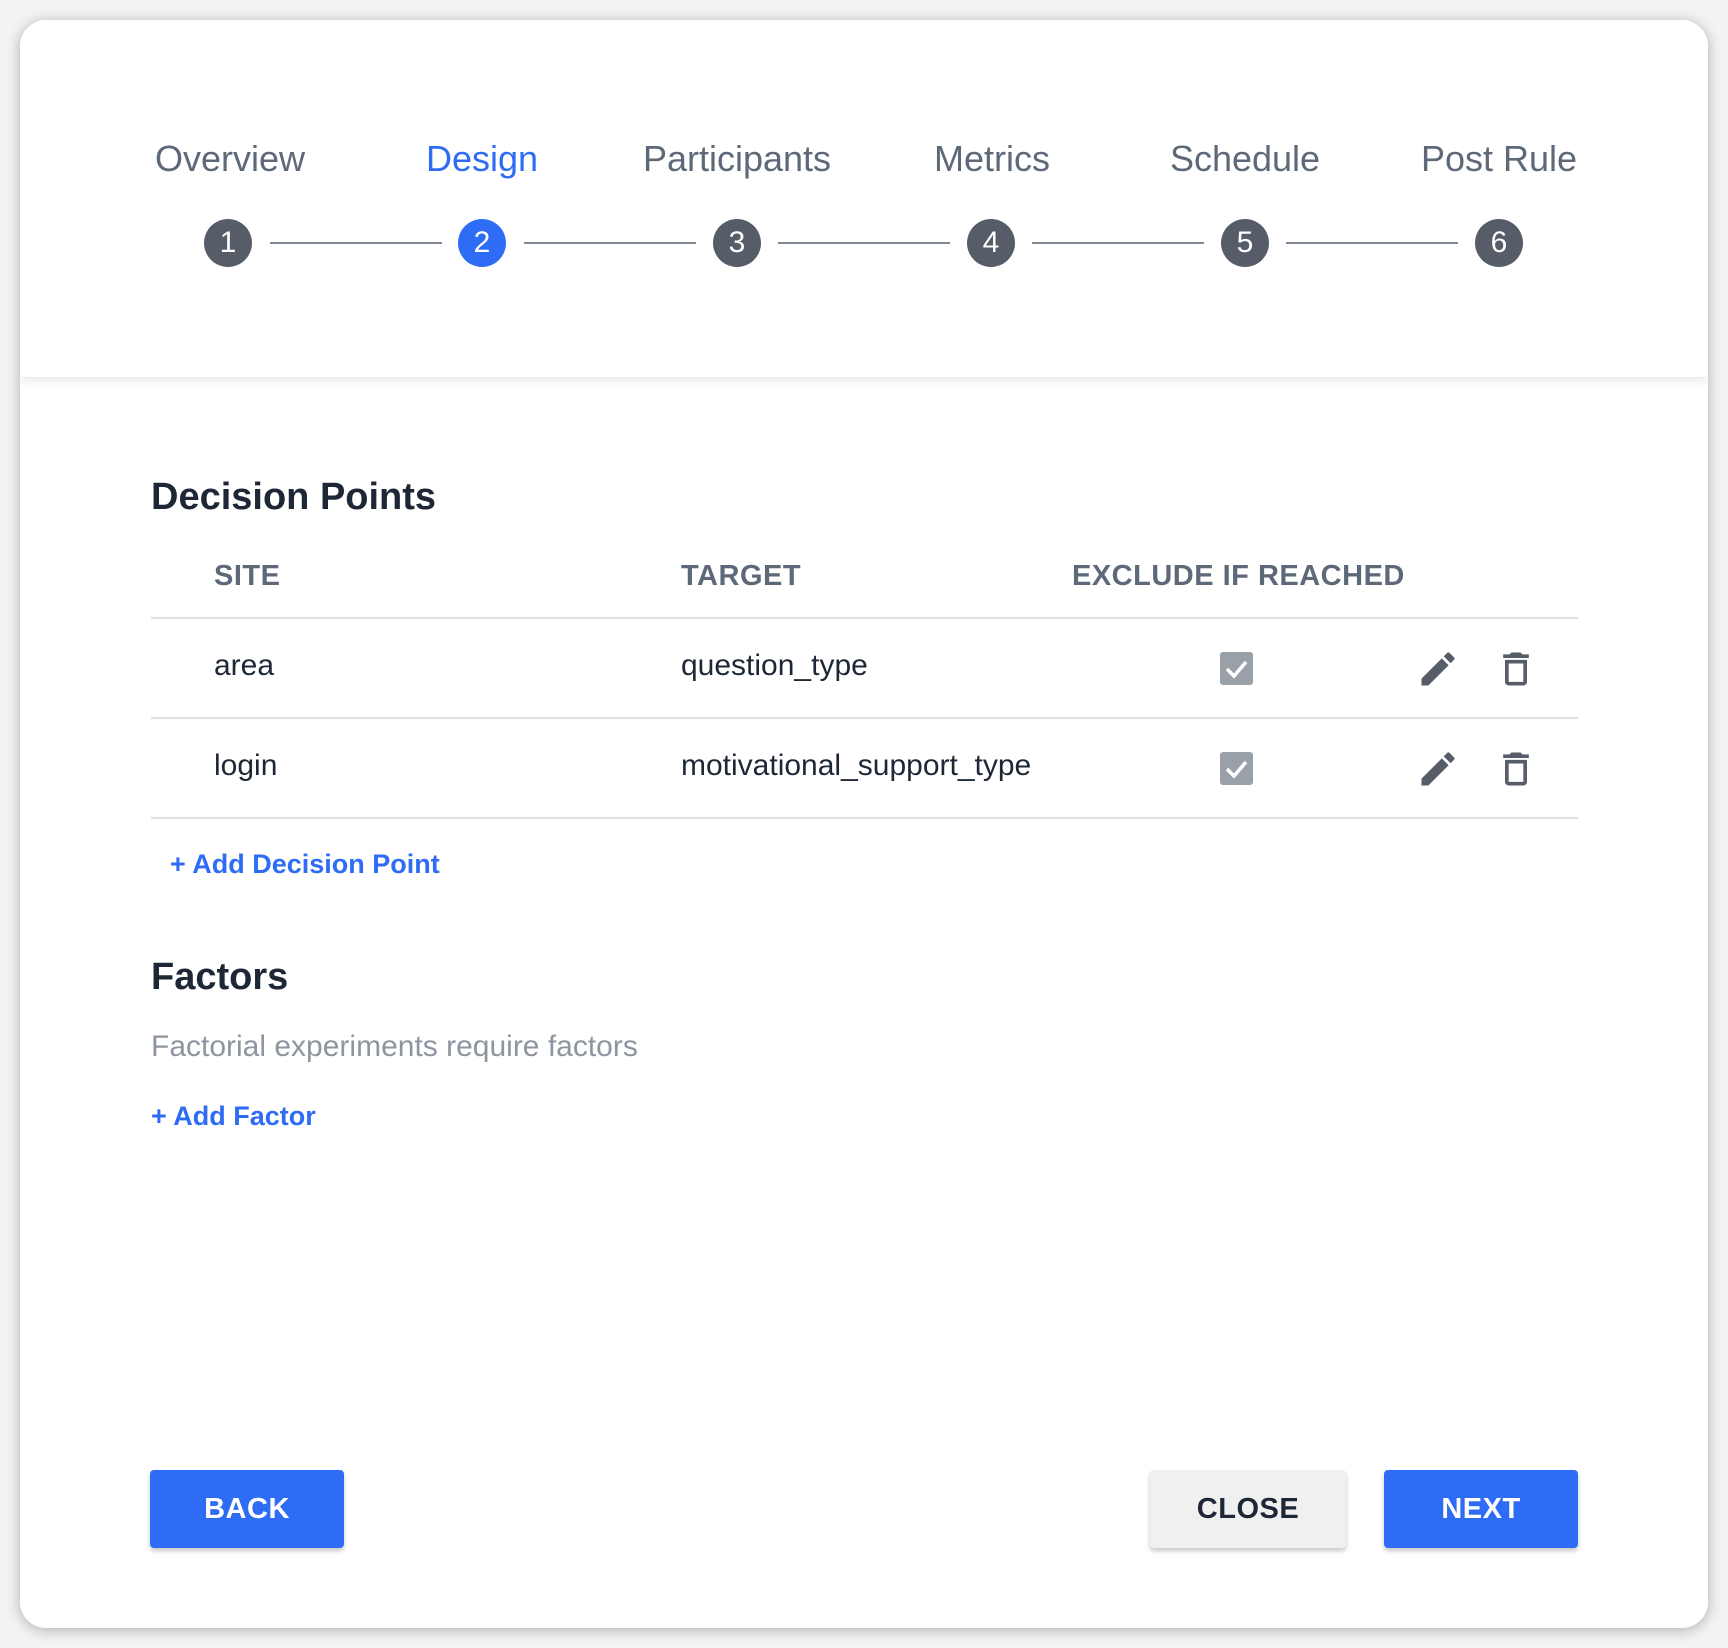 This screenshot has width=1728, height=1648. What do you see at coordinates (1499, 159) in the screenshot?
I see `step-label-post-rule: Post Rule` at bounding box center [1499, 159].